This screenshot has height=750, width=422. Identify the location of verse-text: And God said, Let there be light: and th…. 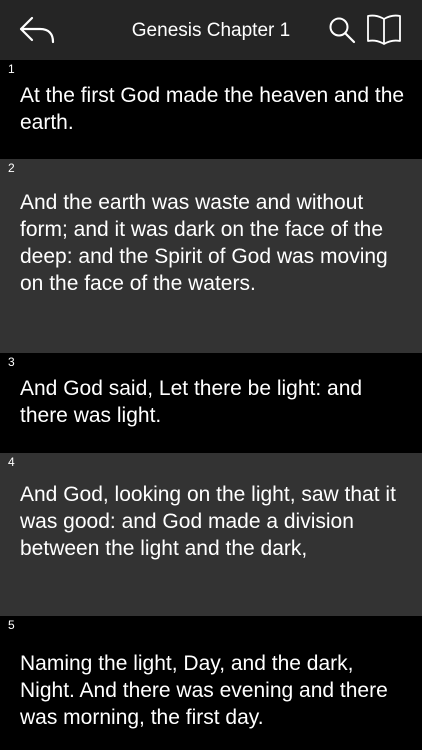
(191, 402).